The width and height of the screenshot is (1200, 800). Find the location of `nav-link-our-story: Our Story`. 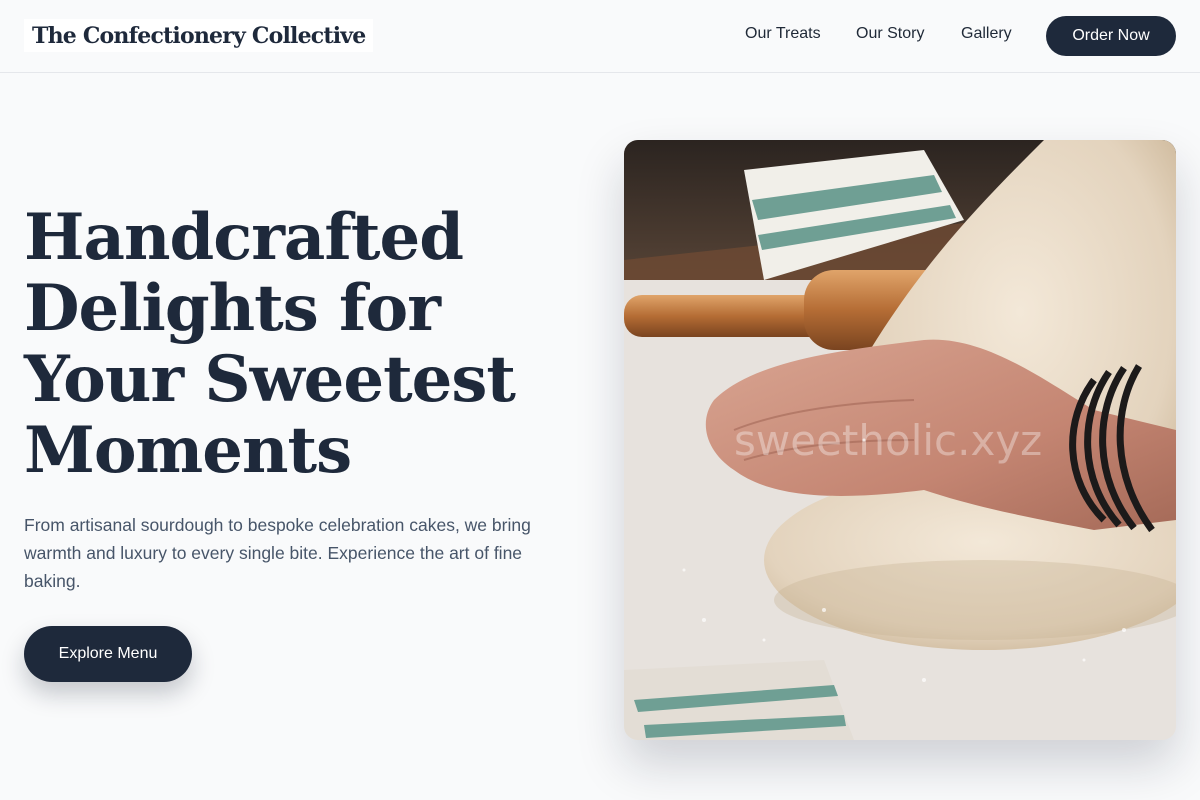

nav-link-our-story: Our Story is located at coordinates (890, 34).